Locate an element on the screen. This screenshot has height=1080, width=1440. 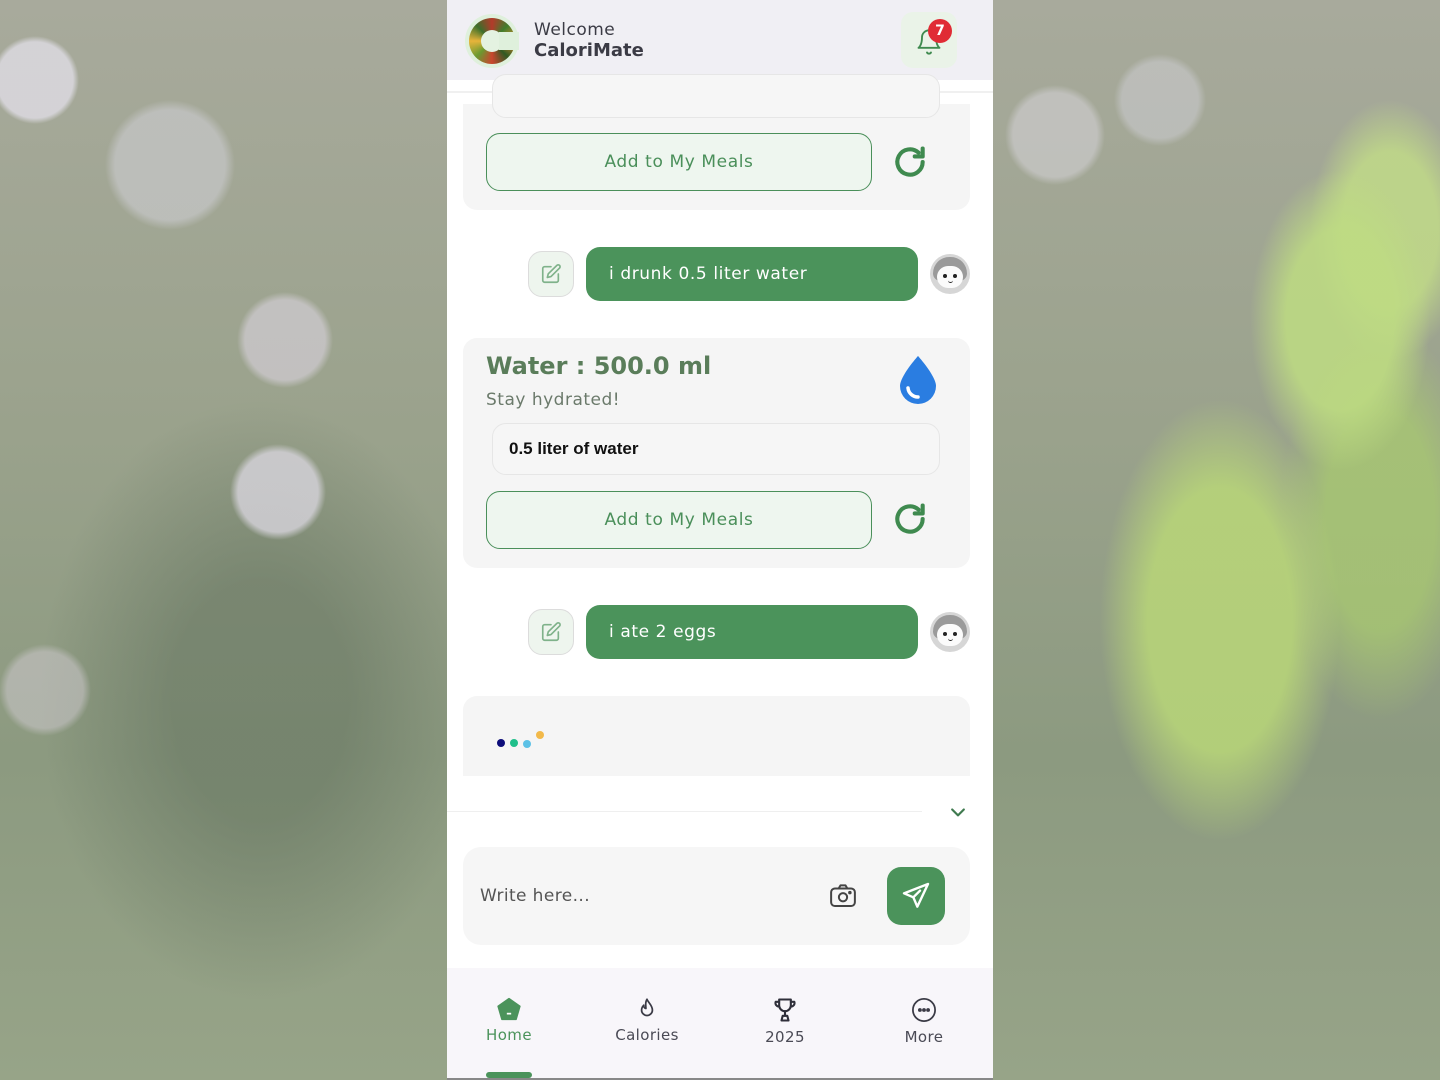
send-icon is located at coordinates (916, 895).